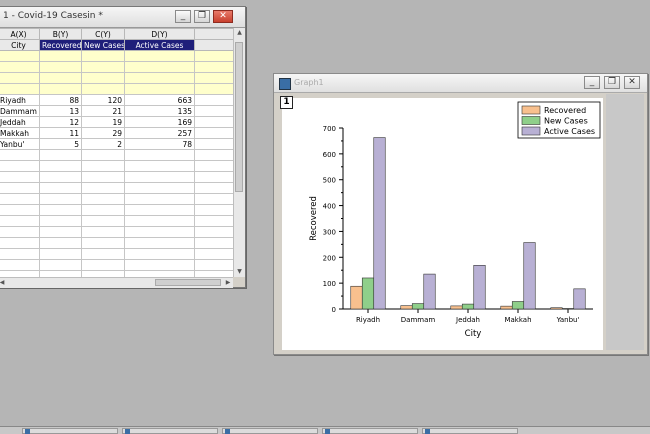  I want to click on new-cases-cell: 19, so click(103, 122).